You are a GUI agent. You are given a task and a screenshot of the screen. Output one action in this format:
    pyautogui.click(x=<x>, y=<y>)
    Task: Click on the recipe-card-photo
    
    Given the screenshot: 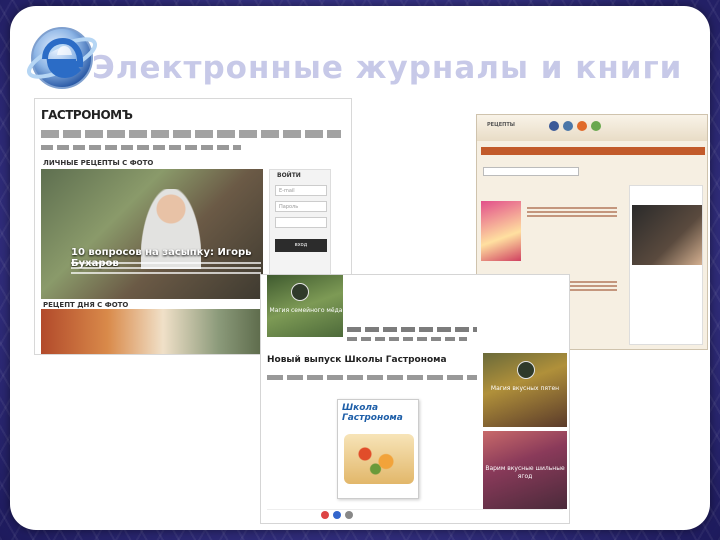 What is the action you would take?
    pyautogui.click(x=501, y=231)
    